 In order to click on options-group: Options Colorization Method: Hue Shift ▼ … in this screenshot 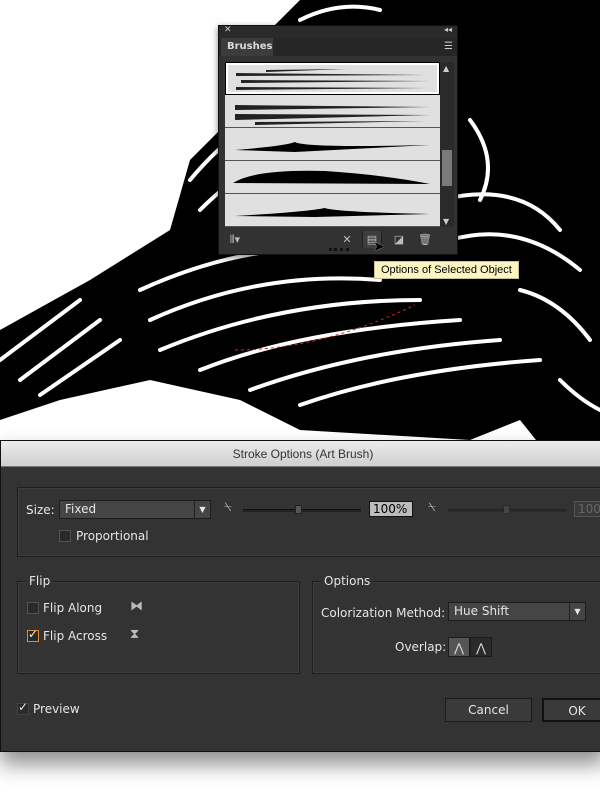, I will do `click(456, 624)`.